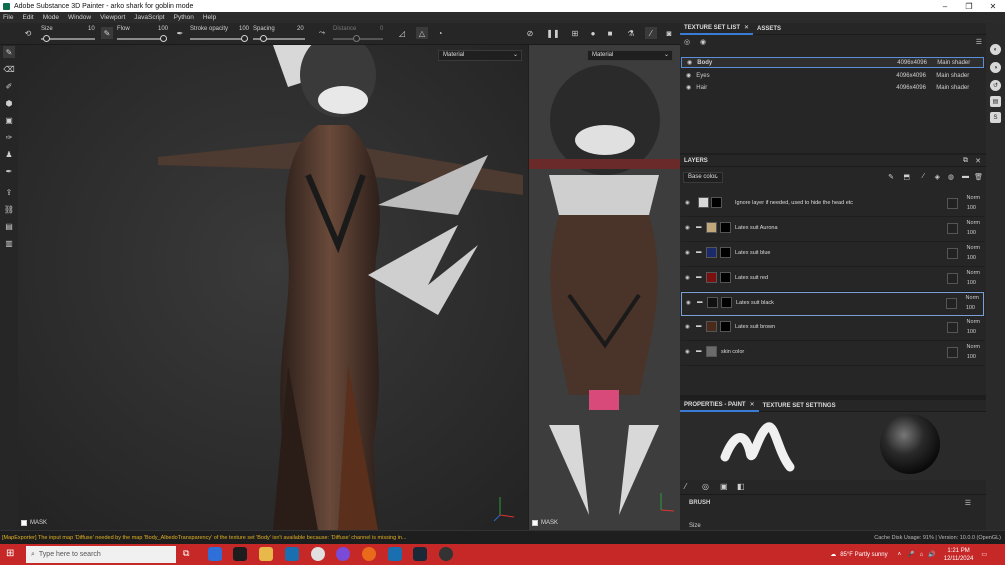  What do you see at coordinates (832, 62) in the screenshot?
I see `texture-set-row: ◉ Body 4096x4096 Main shader` at bounding box center [832, 62].